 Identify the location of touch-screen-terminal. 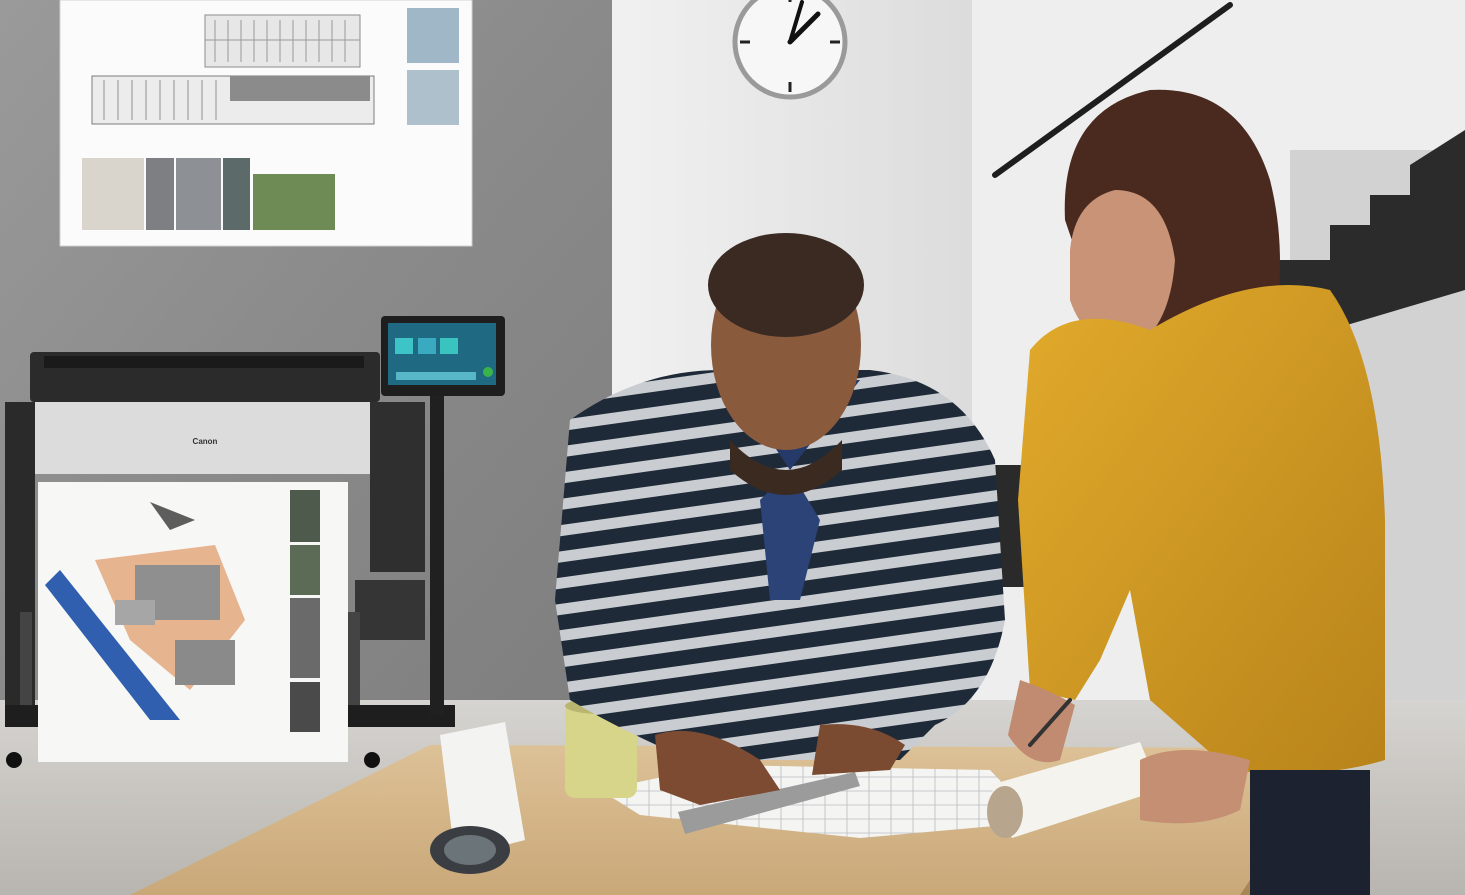
(443, 356).